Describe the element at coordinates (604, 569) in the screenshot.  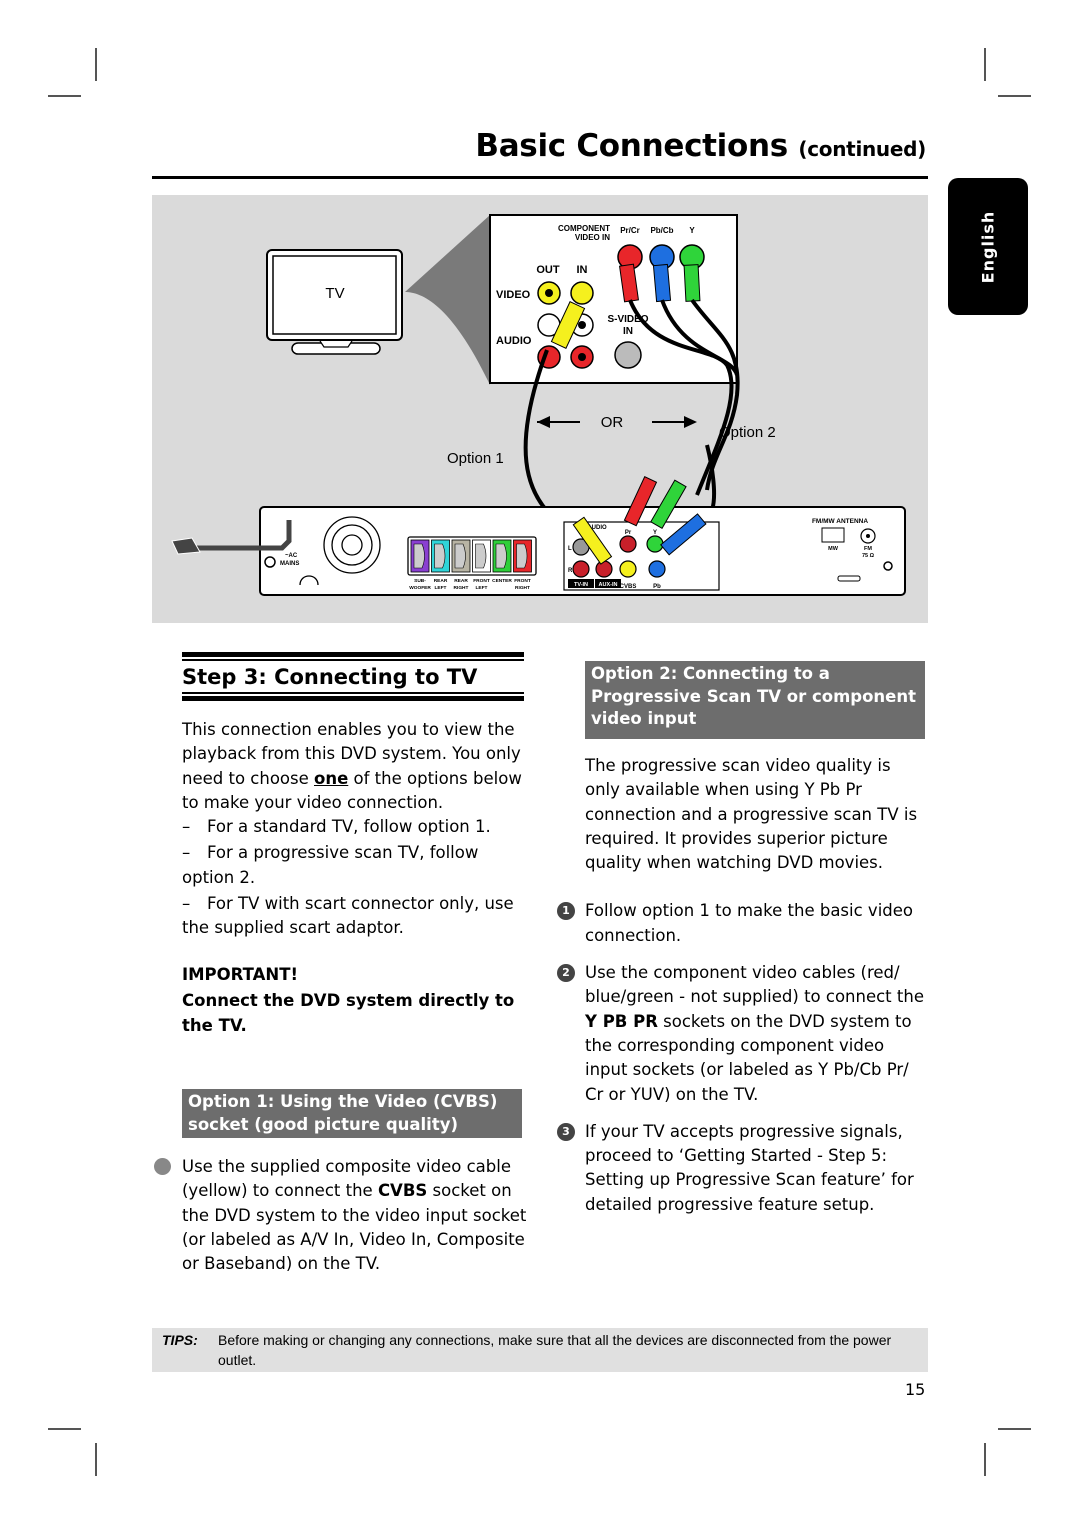
I see `socket-auxin-r` at that location.